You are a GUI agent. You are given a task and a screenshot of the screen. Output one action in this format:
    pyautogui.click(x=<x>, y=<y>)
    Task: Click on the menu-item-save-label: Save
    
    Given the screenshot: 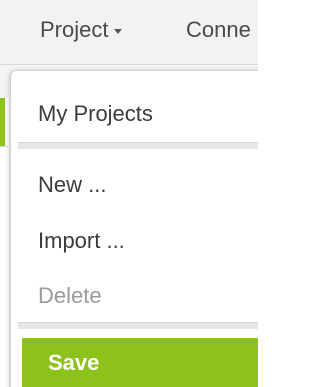 What is the action you would take?
    pyautogui.click(x=74, y=362)
    